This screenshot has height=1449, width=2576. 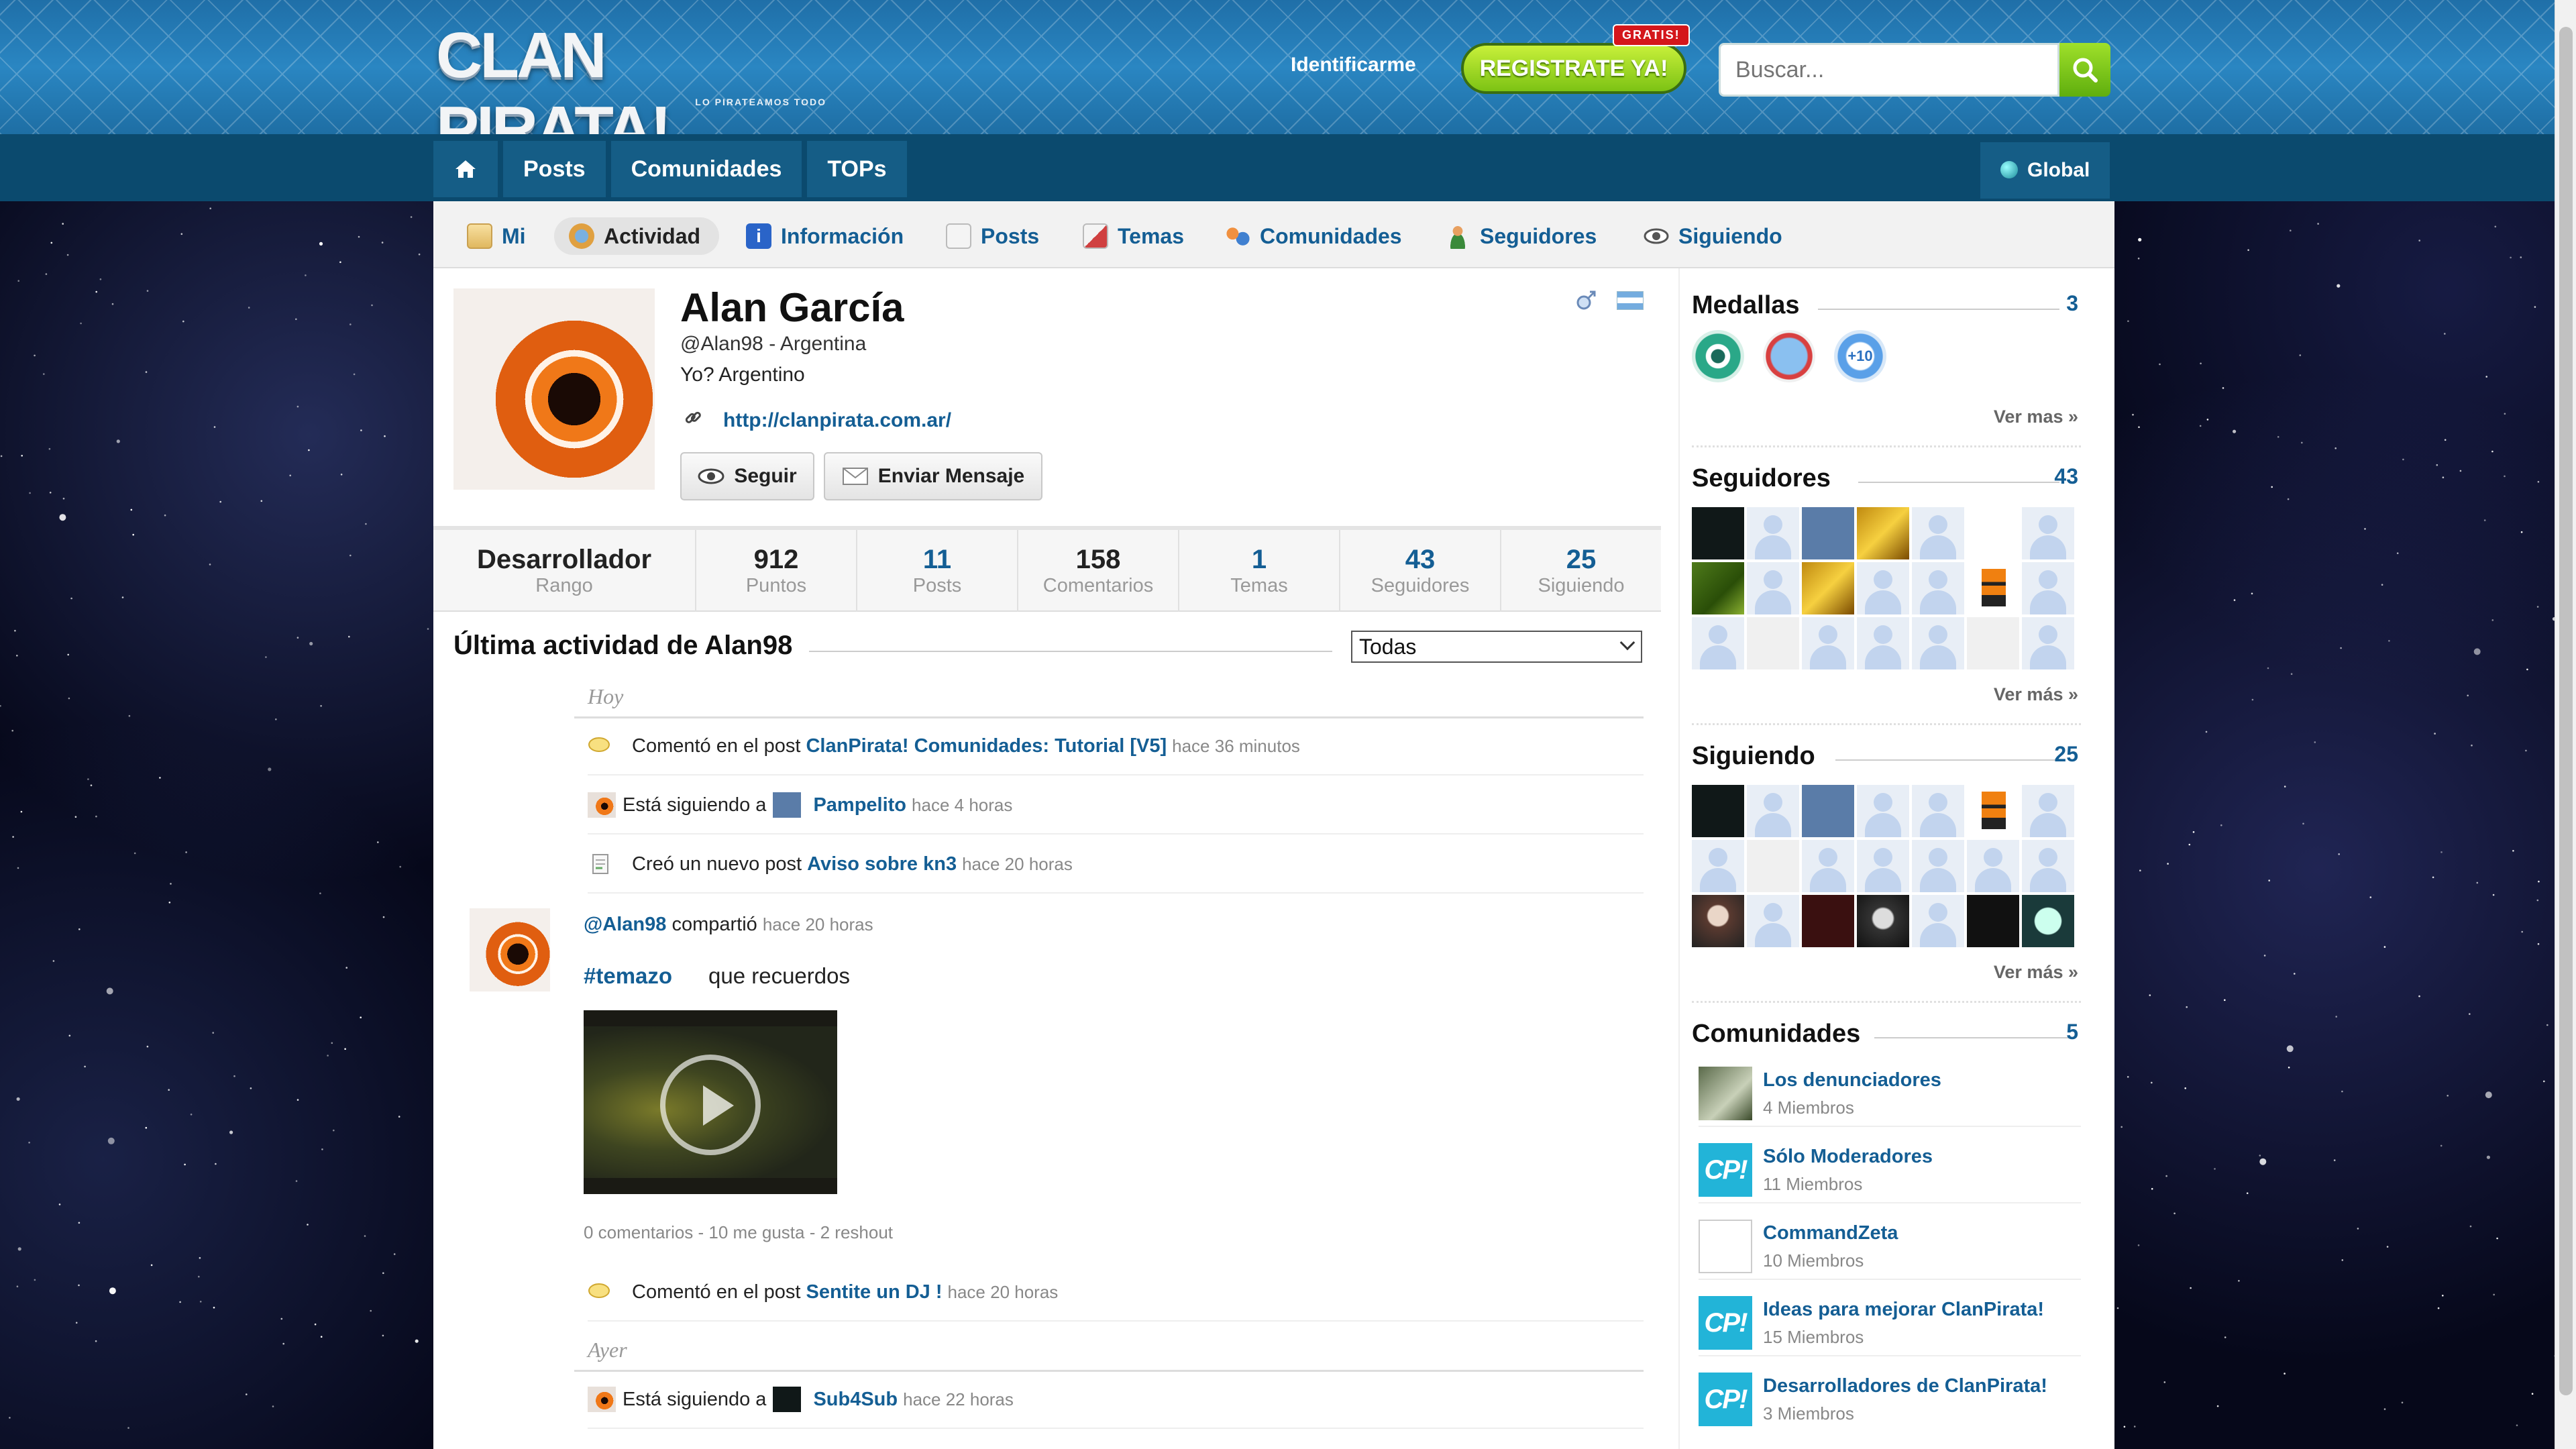 I want to click on scrollbar-thumb, so click(x=2566, y=711).